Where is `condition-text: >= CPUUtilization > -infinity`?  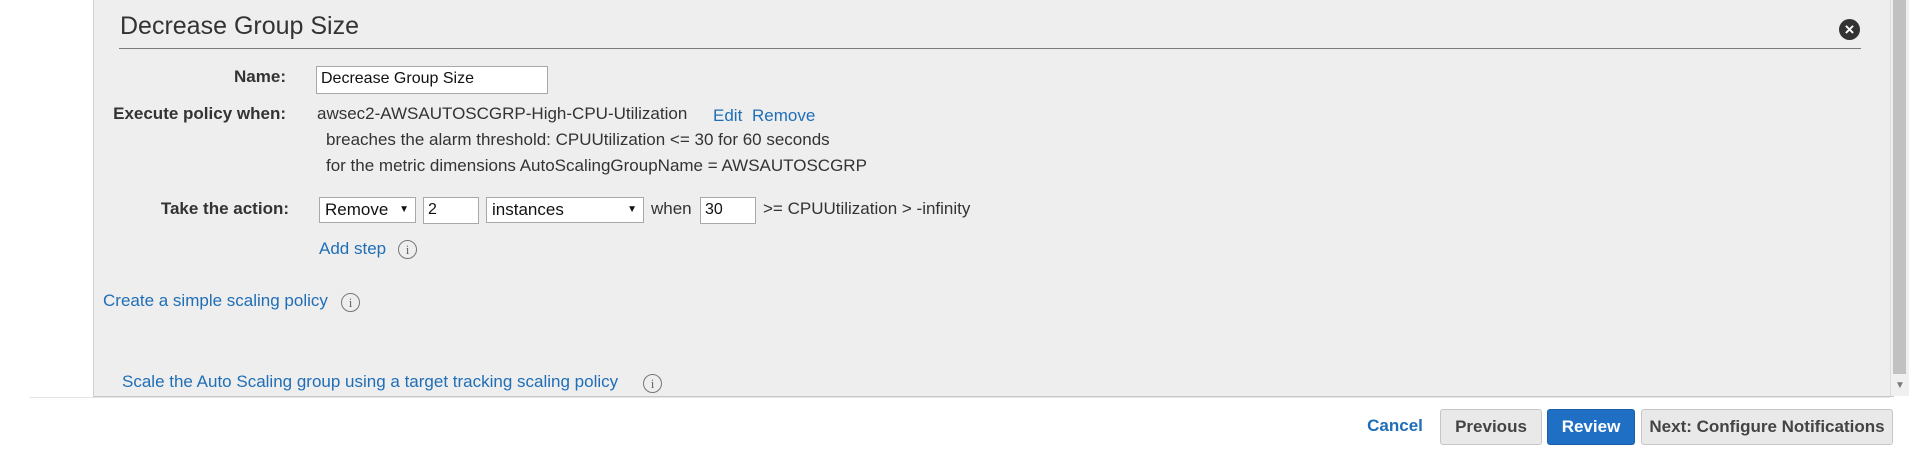 condition-text: >= CPUUtilization > -infinity is located at coordinates (867, 208).